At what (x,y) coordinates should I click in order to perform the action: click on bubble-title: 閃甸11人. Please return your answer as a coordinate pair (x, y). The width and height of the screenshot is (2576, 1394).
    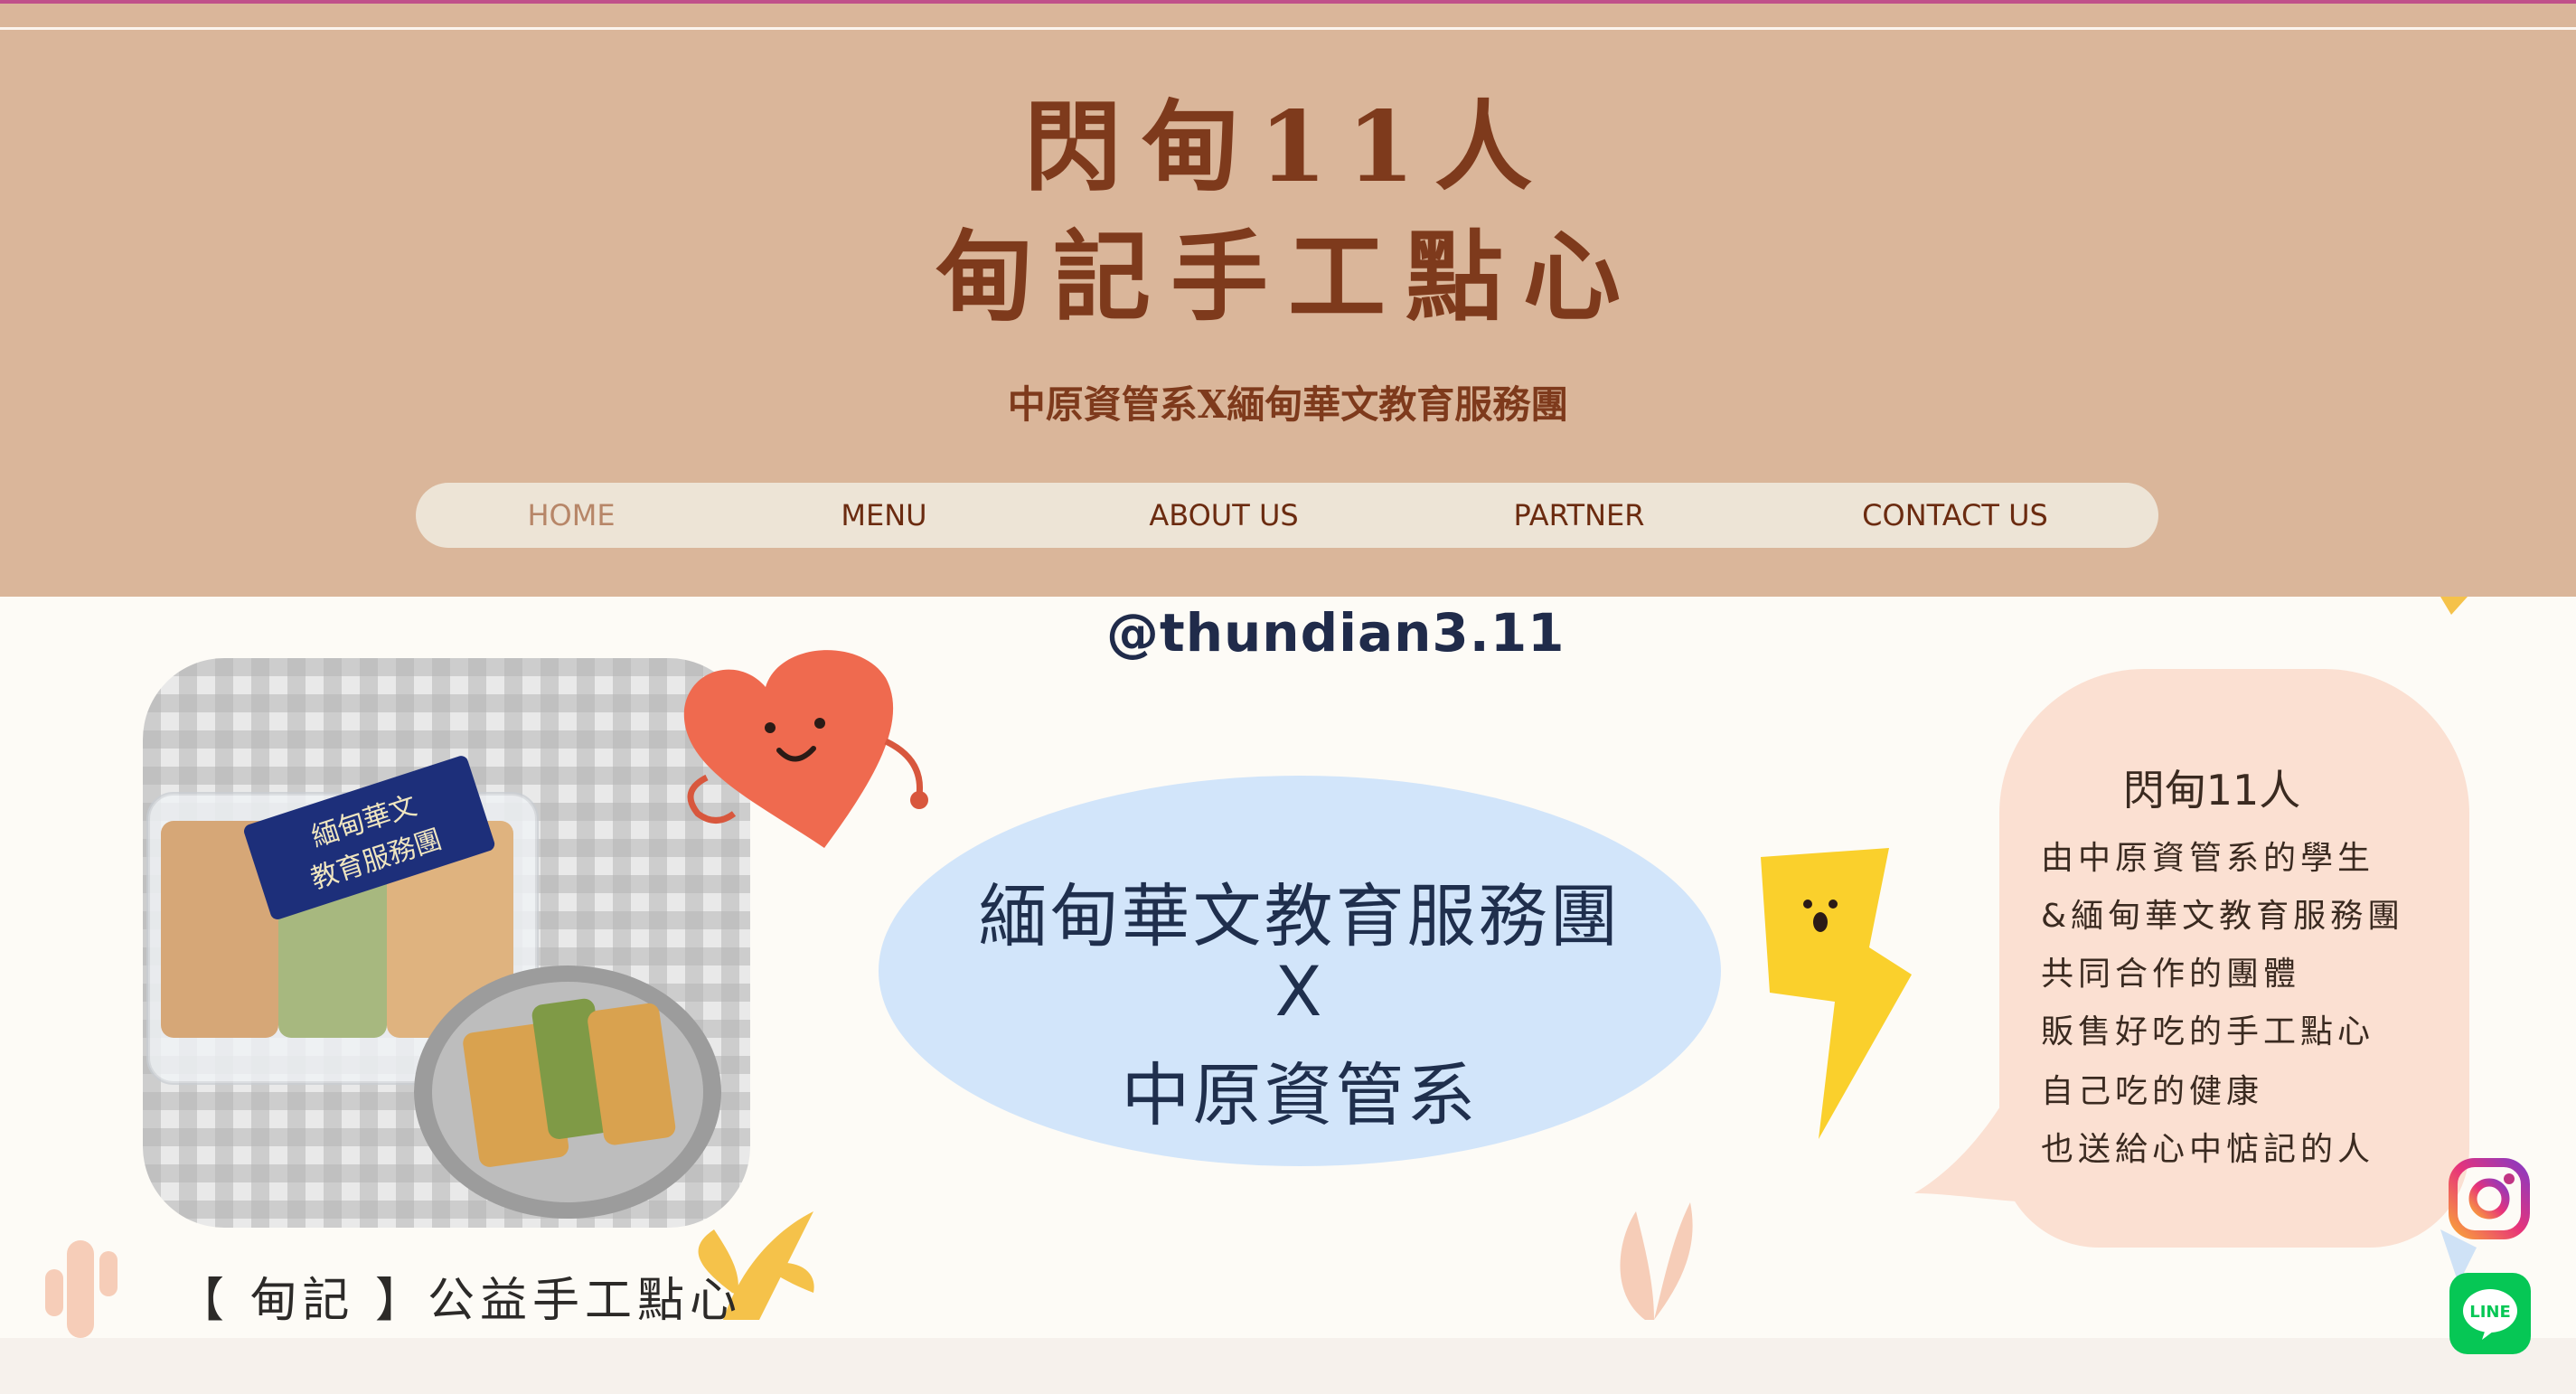
    Looking at the image, I should click on (2211, 791).